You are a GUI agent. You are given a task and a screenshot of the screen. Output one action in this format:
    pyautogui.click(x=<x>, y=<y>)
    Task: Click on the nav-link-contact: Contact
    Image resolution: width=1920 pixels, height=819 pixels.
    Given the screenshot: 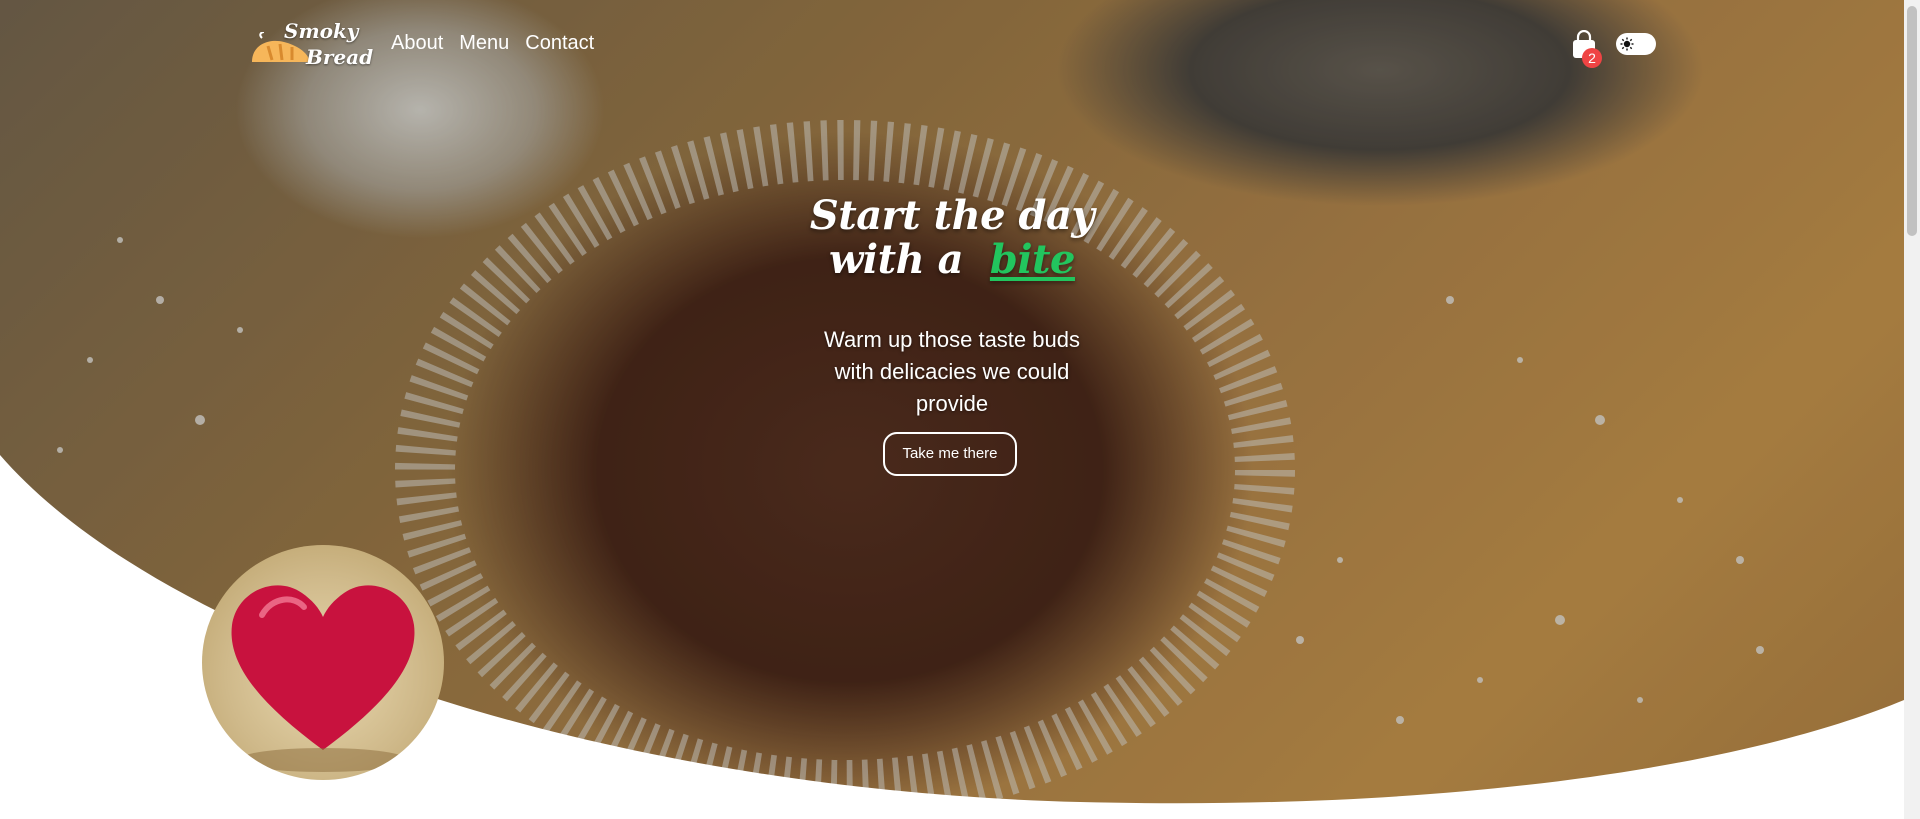 What is the action you would take?
    pyautogui.click(x=559, y=43)
    